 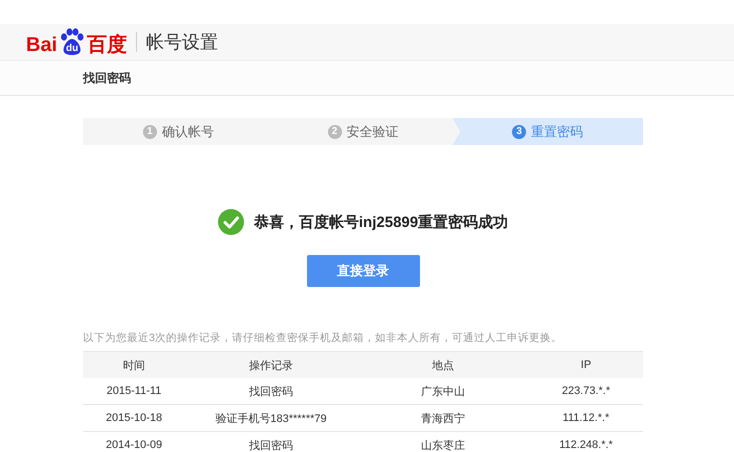 What do you see at coordinates (586, 365) in the screenshot?
I see `column-header: IP` at bounding box center [586, 365].